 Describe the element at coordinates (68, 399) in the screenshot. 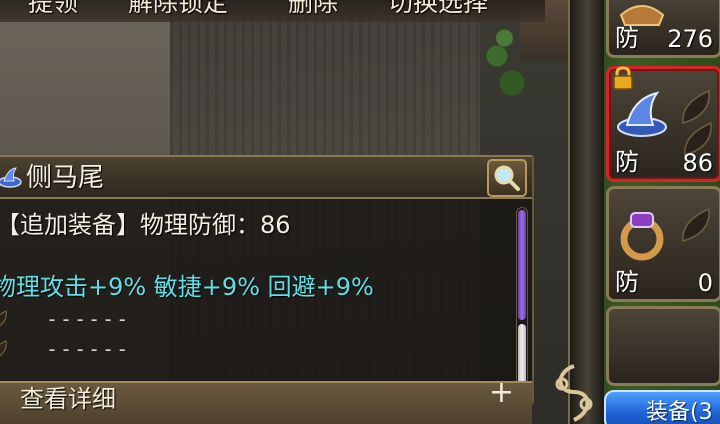

I see `view-details-label: 查看详细` at that location.